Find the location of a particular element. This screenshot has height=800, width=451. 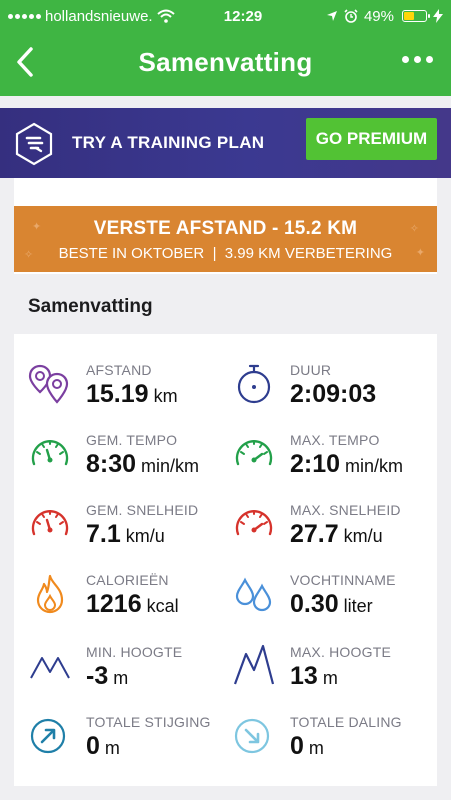

top-bar: hollandsnieuwe. 12:29 49% Samenvatting is located at coordinates (225, 48).